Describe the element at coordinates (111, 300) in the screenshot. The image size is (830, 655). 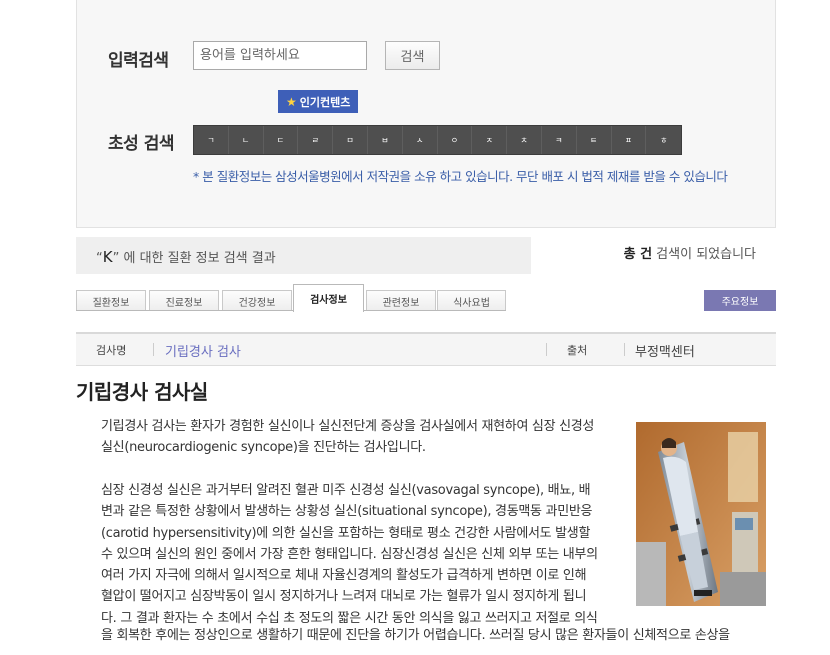
I see `tab-disease-info: 질환정보` at that location.